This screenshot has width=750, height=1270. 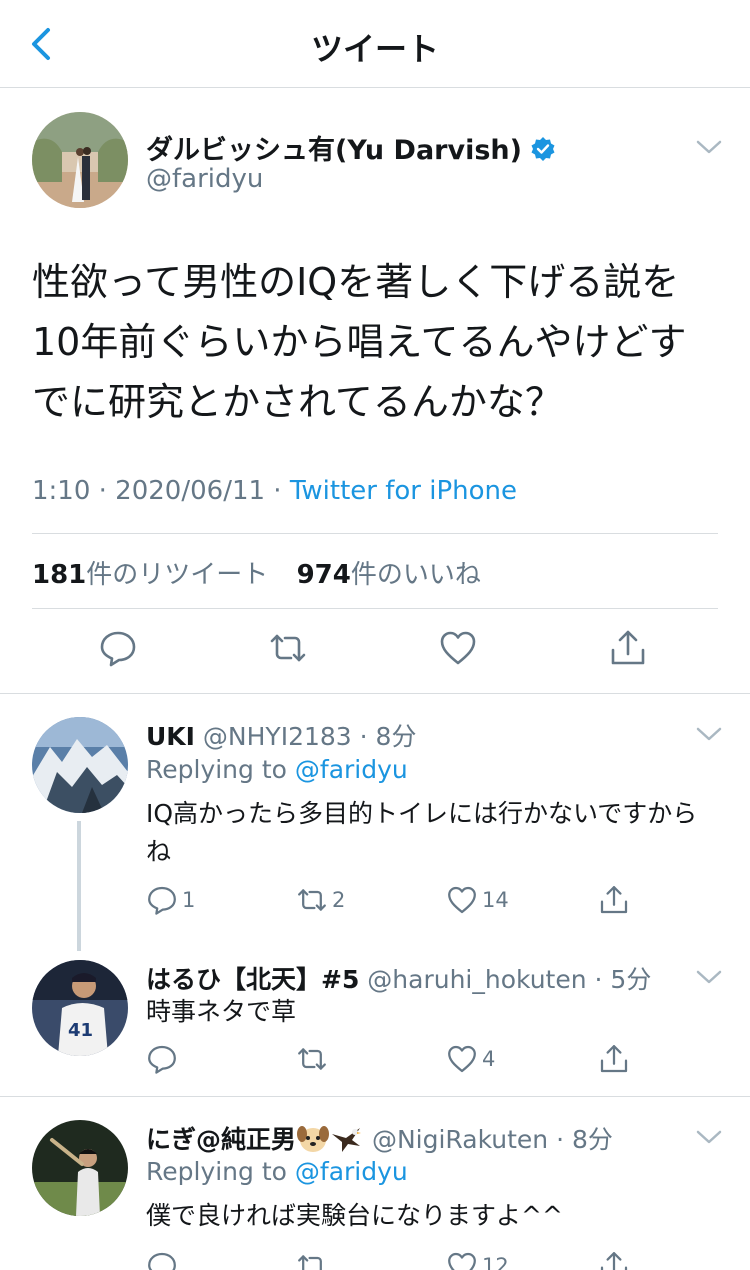 What do you see at coordinates (334, 150) in the screenshot?
I see `author-name-text: ダルビッシュ有(Yu Darvish)` at bounding box center [334, 150].